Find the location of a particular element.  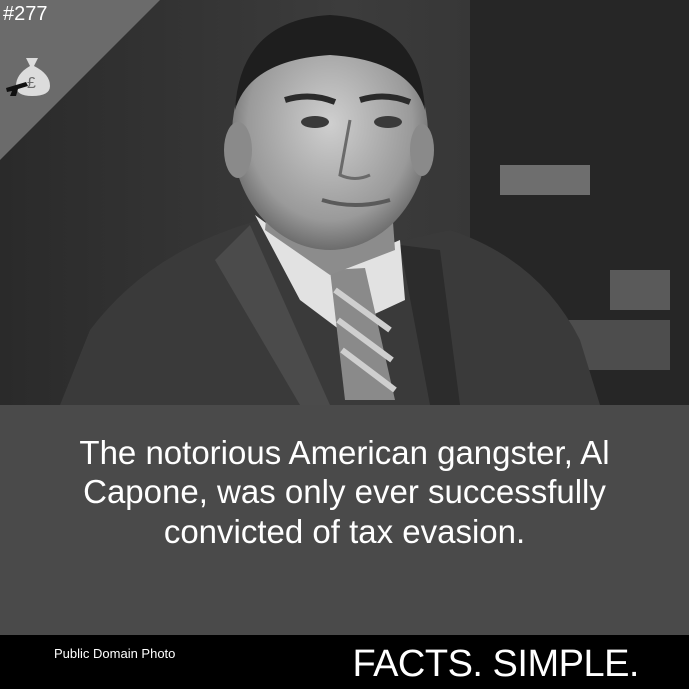

footer-bar: Public Domain Photo FACTS. SIMPLE. is located at coordinates (344, 662).